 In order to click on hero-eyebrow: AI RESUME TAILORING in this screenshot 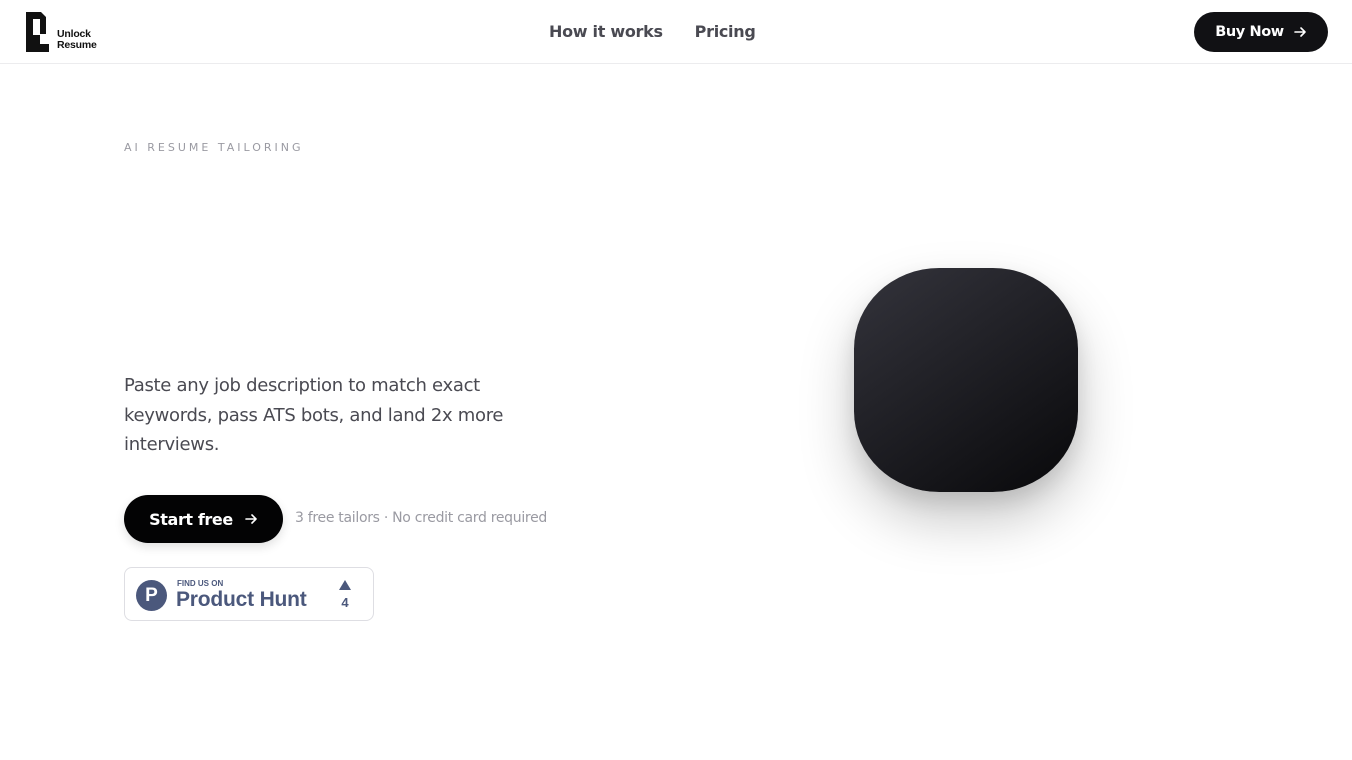, I will do `click(214, 147)`.